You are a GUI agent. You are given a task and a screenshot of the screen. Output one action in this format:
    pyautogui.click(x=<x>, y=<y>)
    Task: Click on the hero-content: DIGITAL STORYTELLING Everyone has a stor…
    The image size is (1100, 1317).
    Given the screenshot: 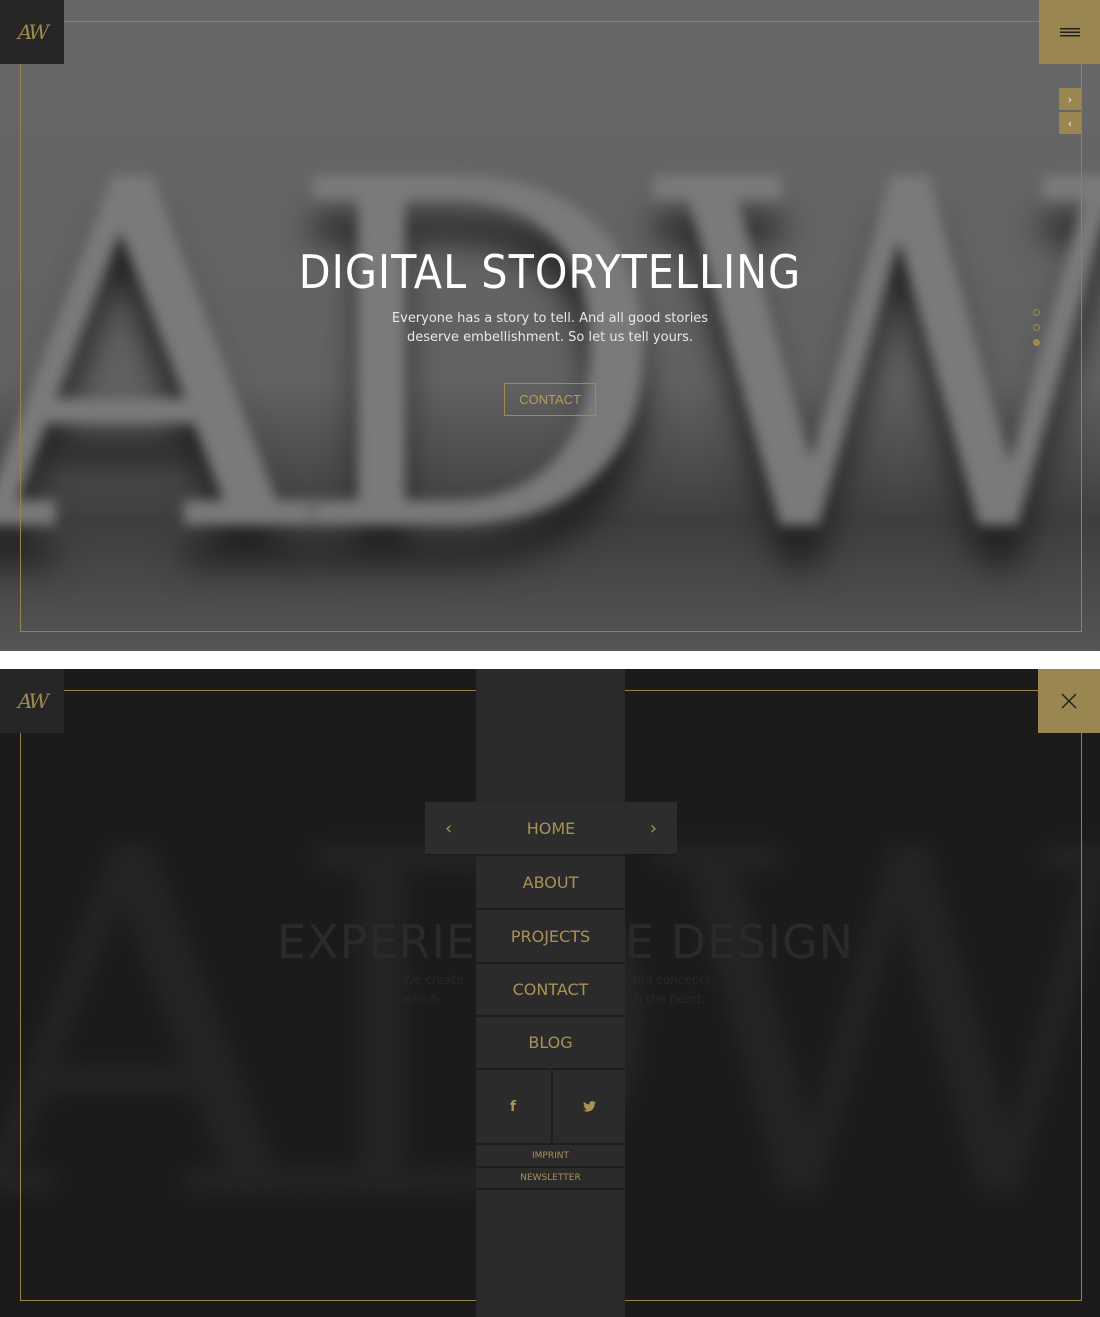 What is the action you would take?
    pyautogui.click(x=550, y=330)
    